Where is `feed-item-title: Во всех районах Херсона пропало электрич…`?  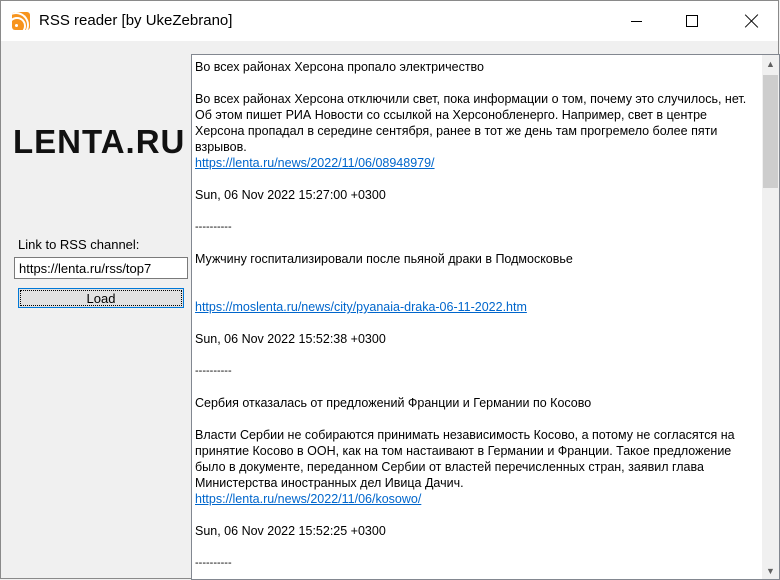 feed-item-title: Во всех районах Херсона пропало электрич… is located at coordinates (340, 67).